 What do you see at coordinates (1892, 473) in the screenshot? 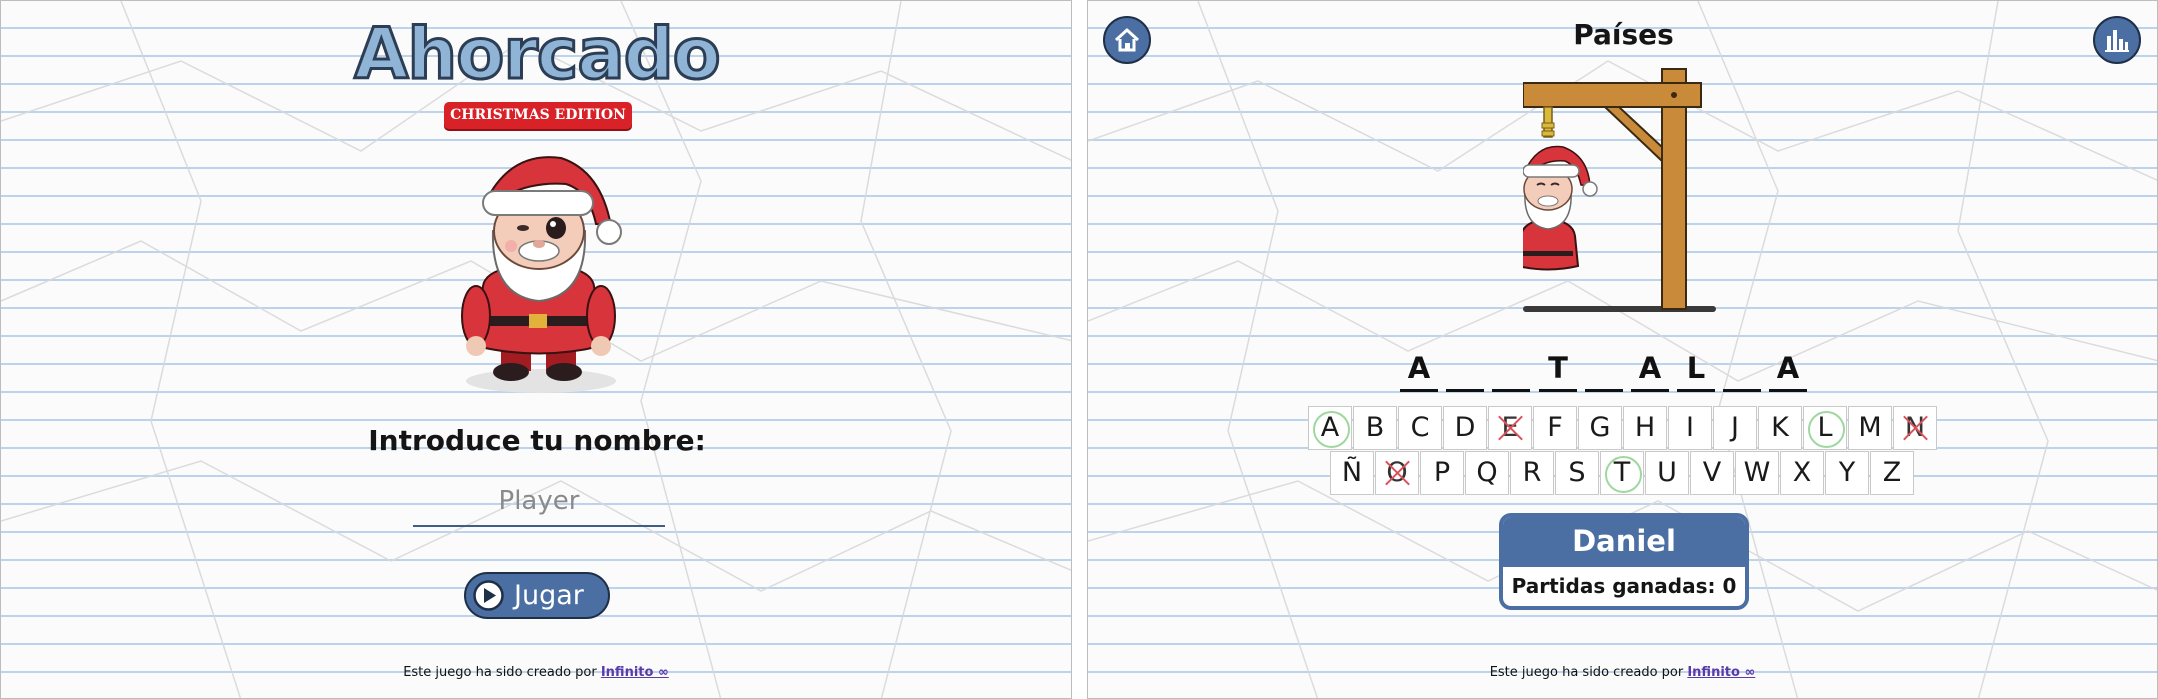
I see `letter-key: Z` at bounding box center [1892, 473].